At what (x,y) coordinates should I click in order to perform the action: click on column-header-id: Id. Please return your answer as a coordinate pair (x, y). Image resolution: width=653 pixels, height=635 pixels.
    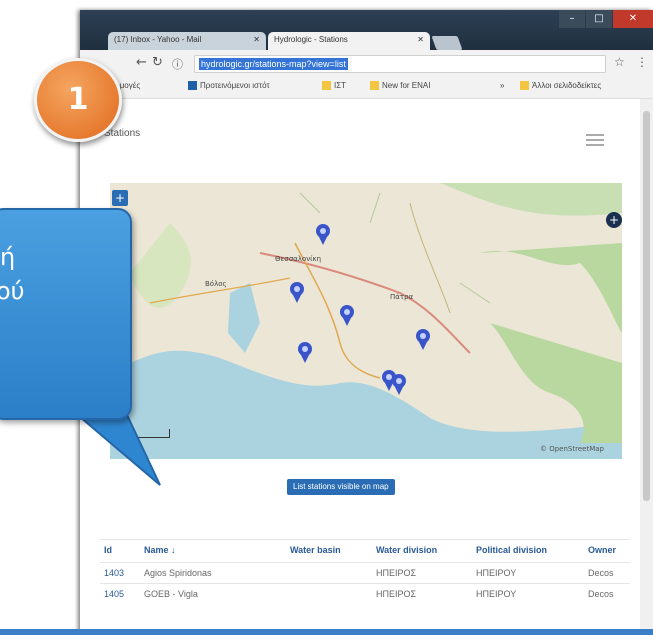
    Looking at the image, I should click on (108, 550).